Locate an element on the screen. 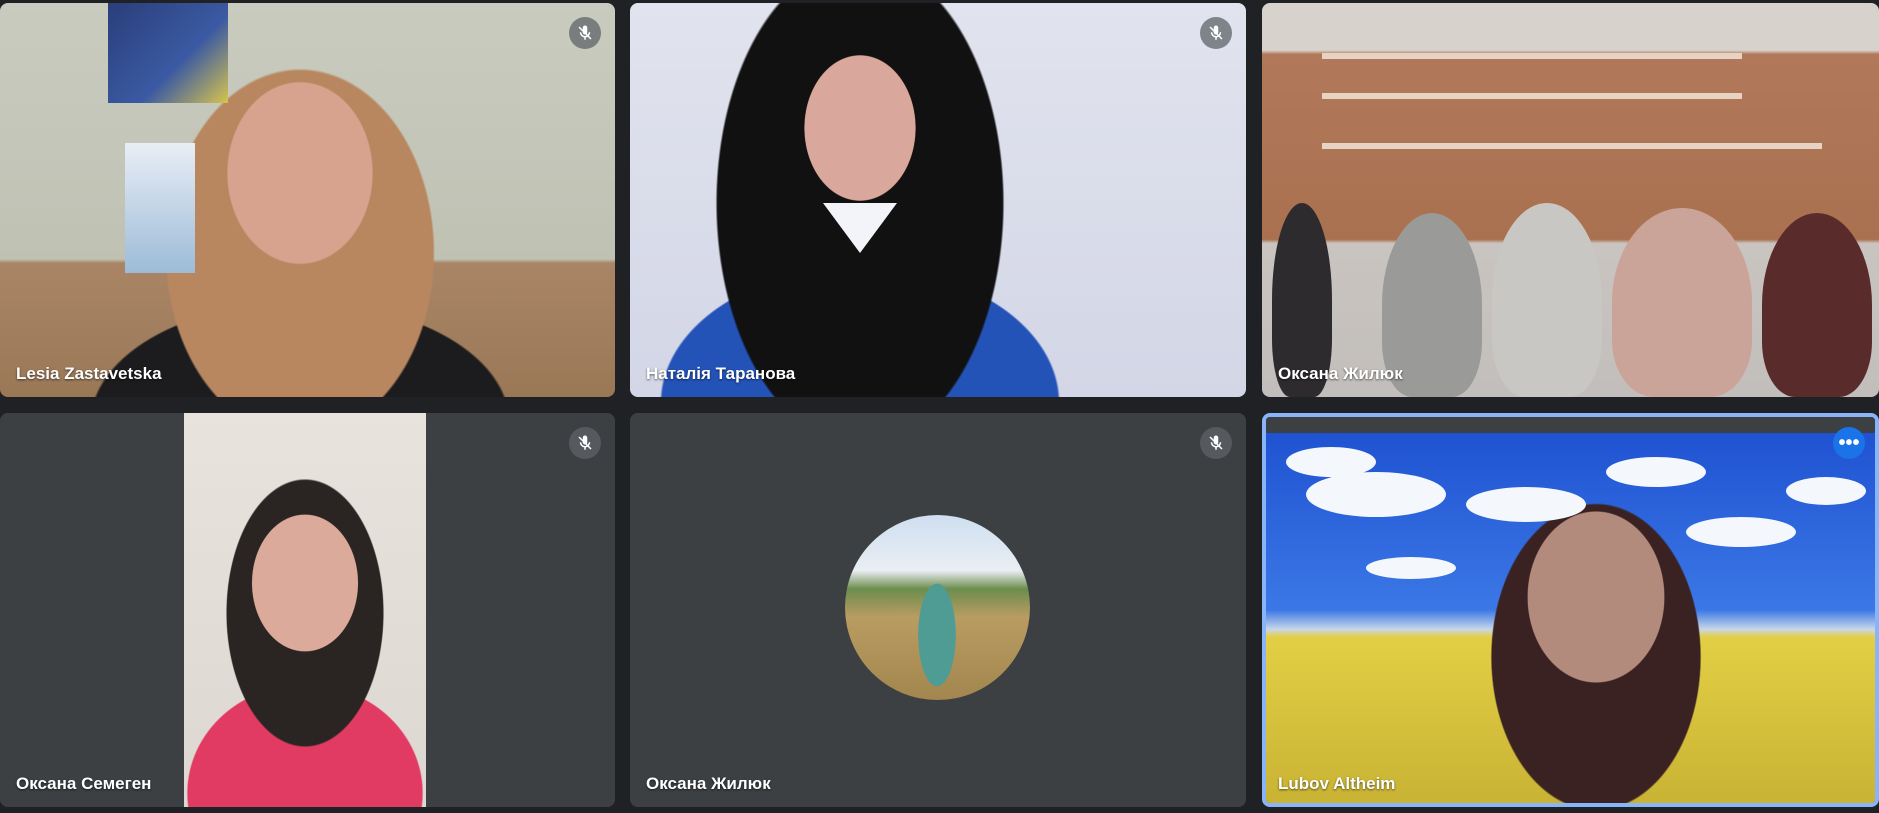 The image size is (1879, 813). avatar is located at coordinates (937, 607).